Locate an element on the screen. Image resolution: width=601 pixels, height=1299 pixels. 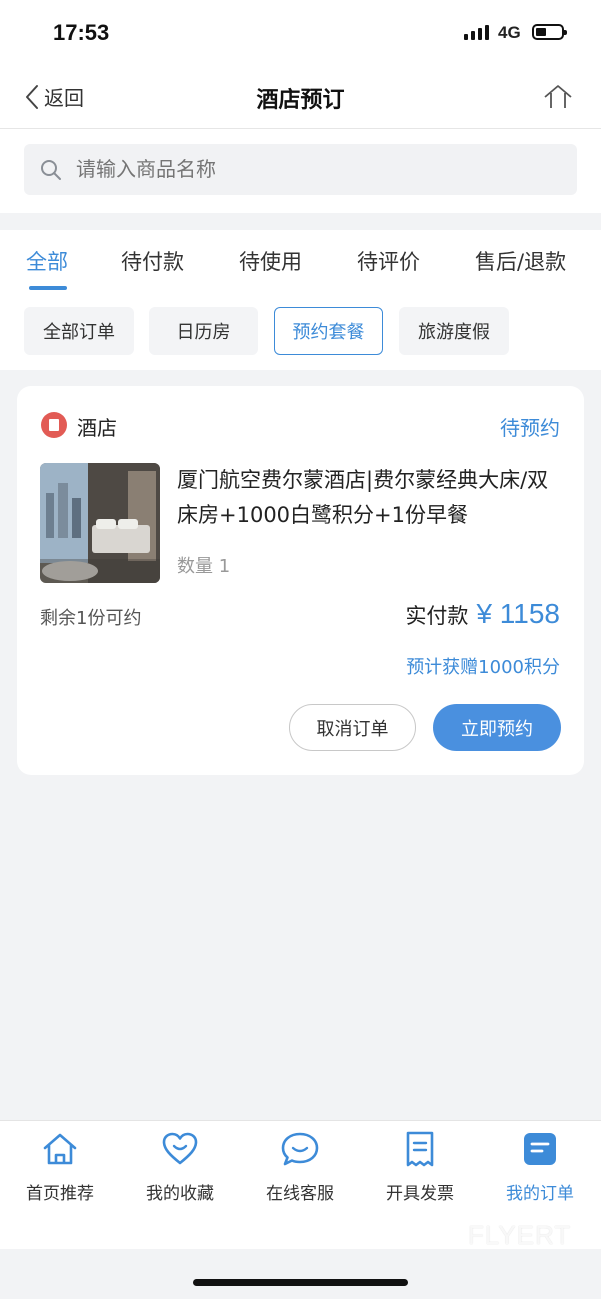
tab-to-review: 待评价 is located at coordinates (388, 261).